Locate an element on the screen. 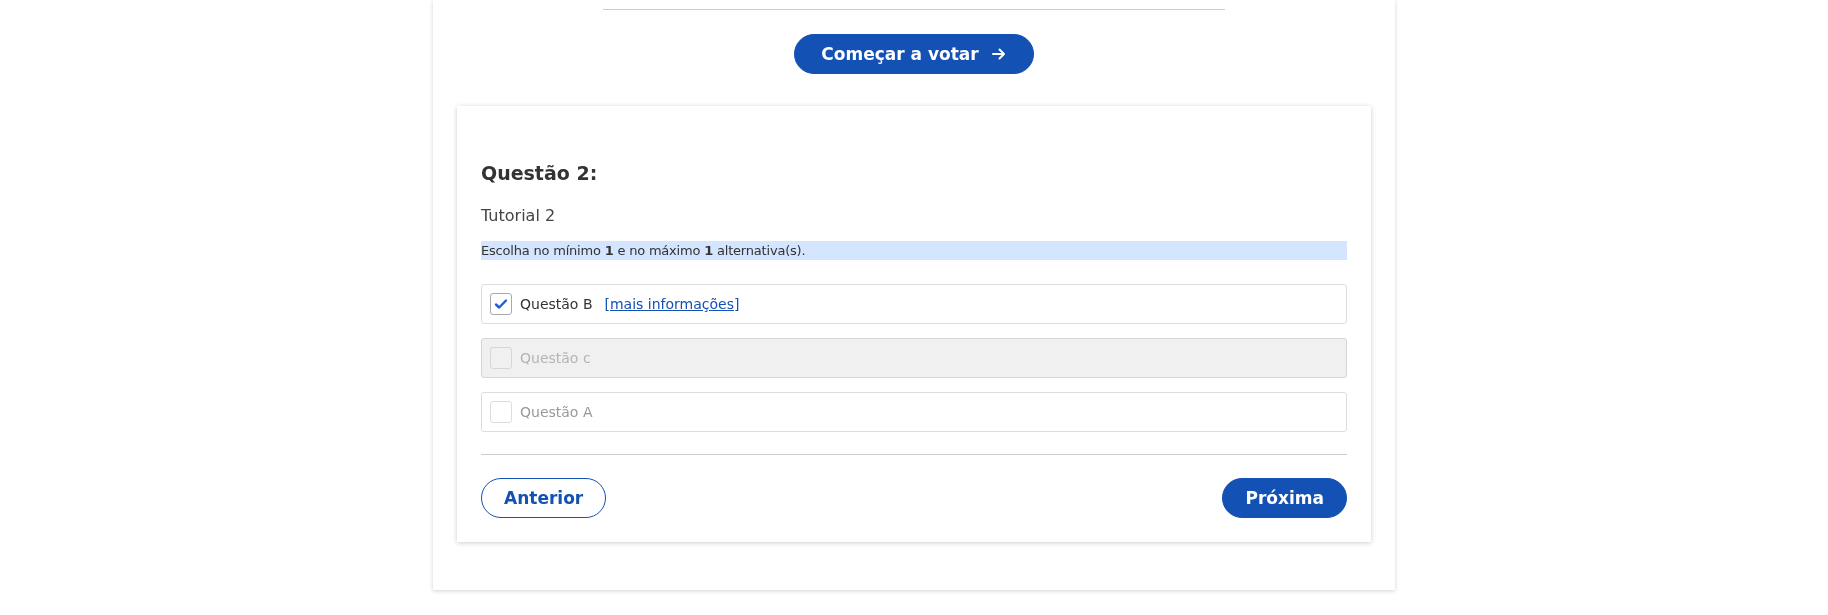  start-voting-button: Começar a votar is located at coordinates (914, 54).